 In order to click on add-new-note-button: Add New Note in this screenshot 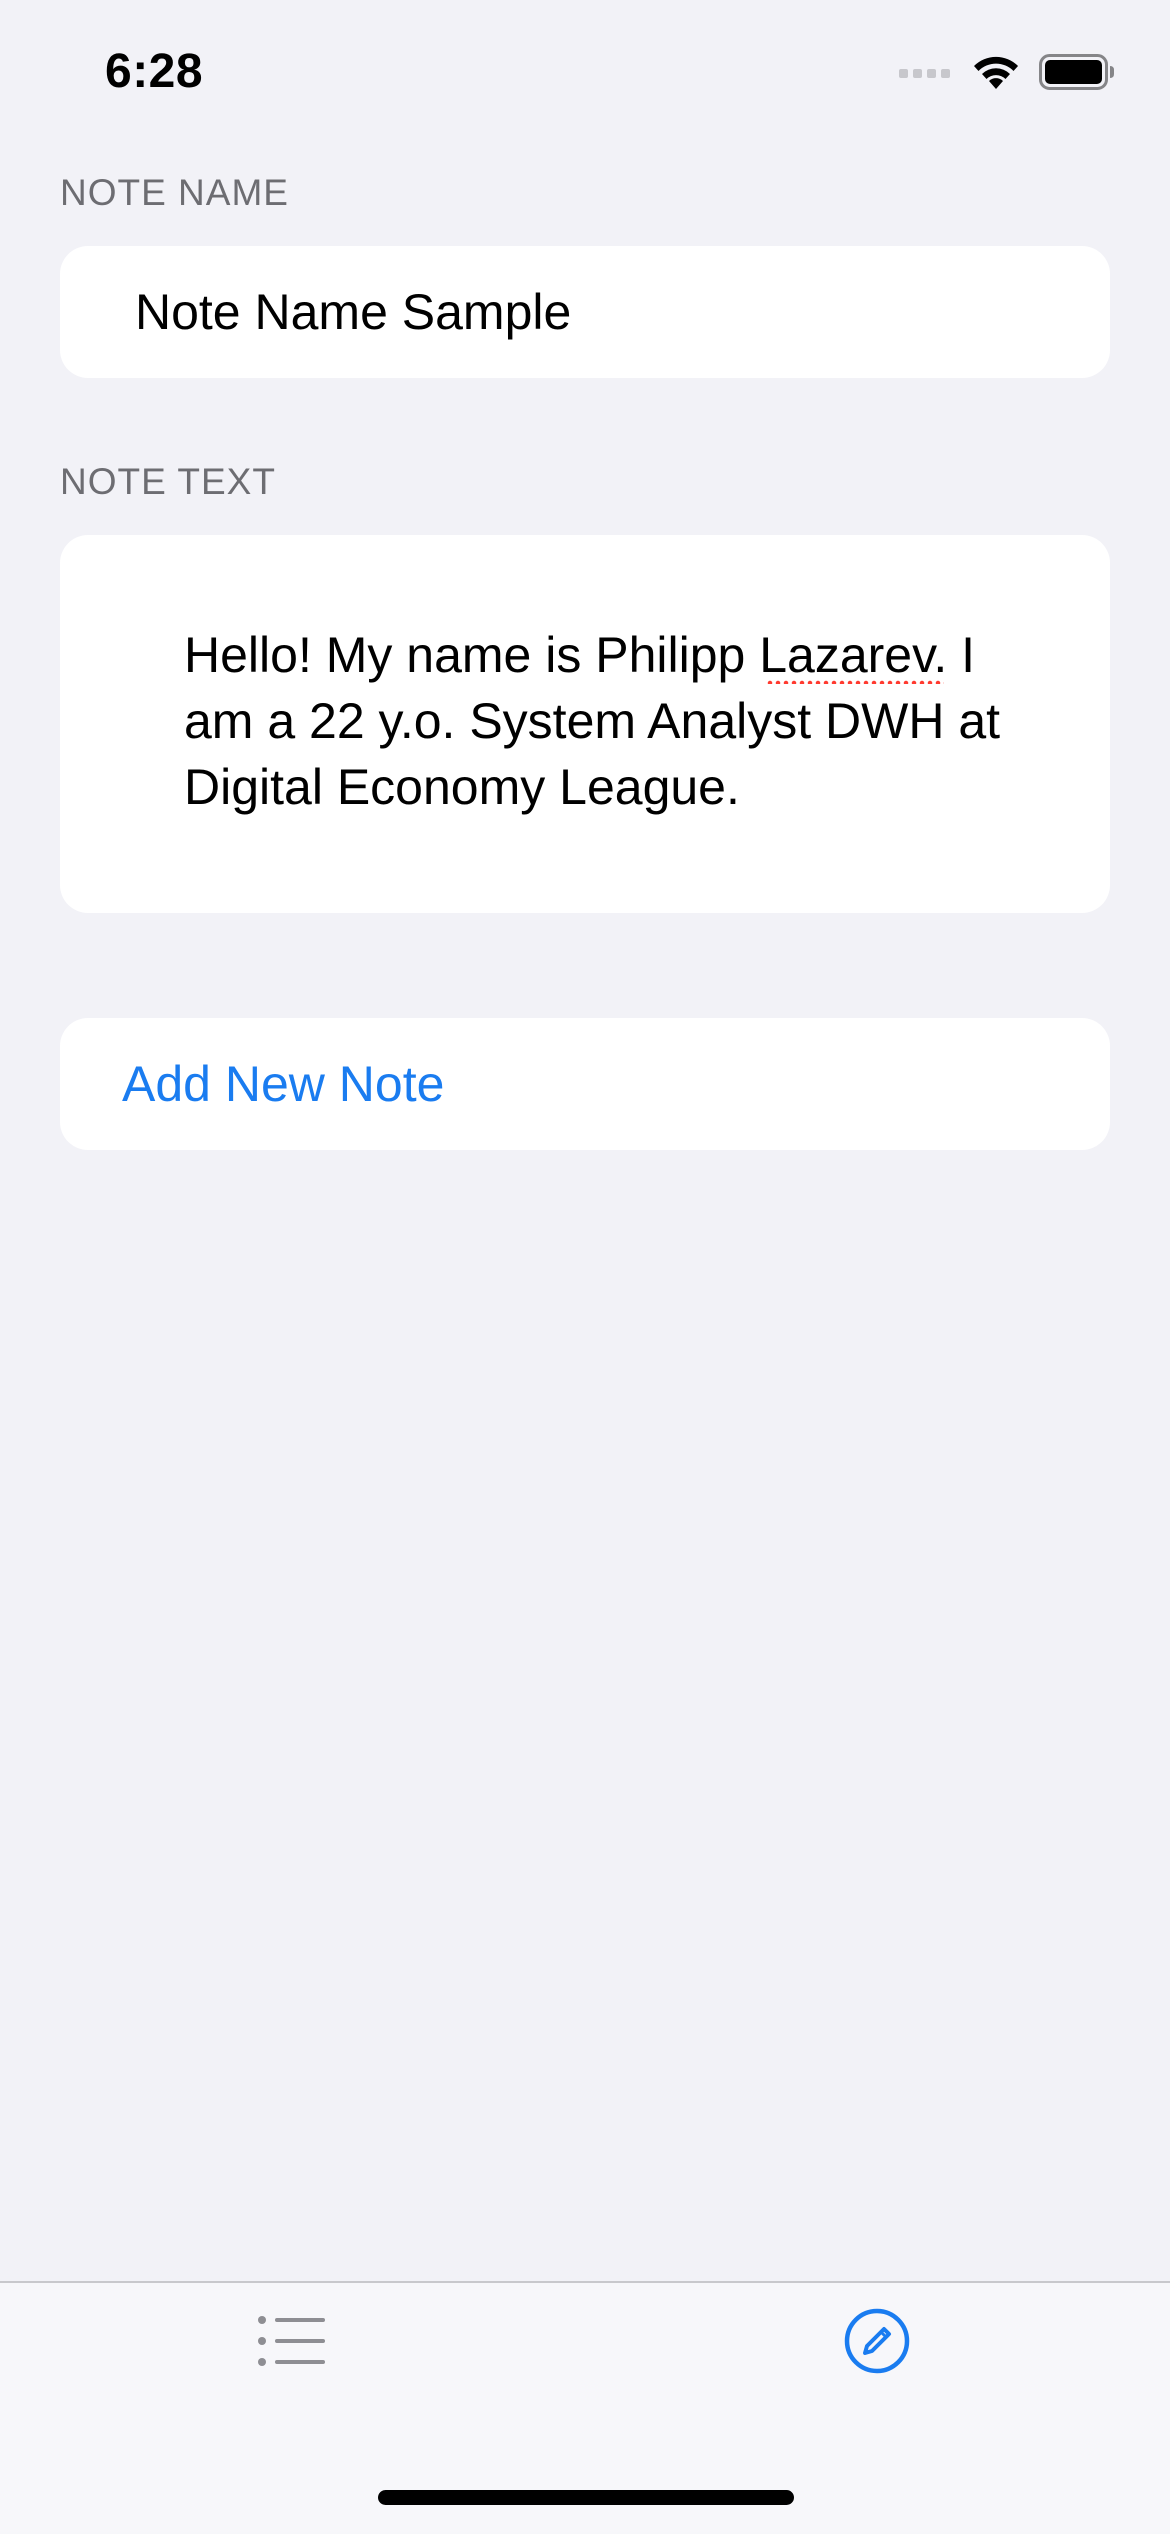, I will do `click(585, 1084)`.